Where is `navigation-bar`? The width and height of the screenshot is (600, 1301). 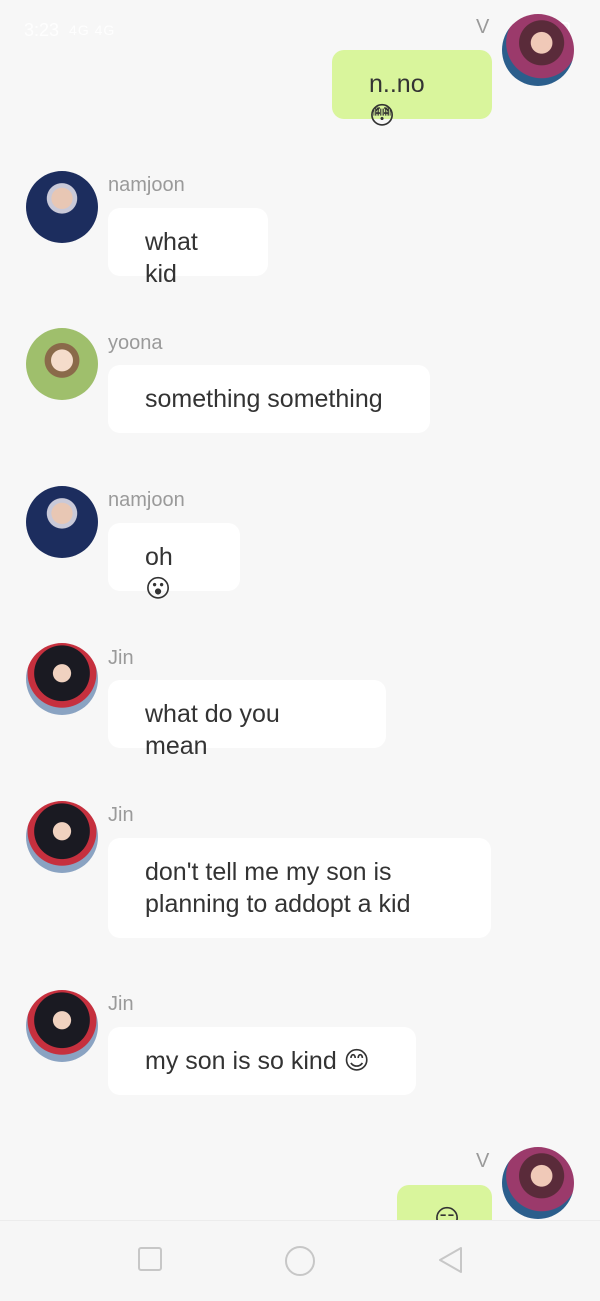
navigation-bar is located at coordinates (300, 1260).